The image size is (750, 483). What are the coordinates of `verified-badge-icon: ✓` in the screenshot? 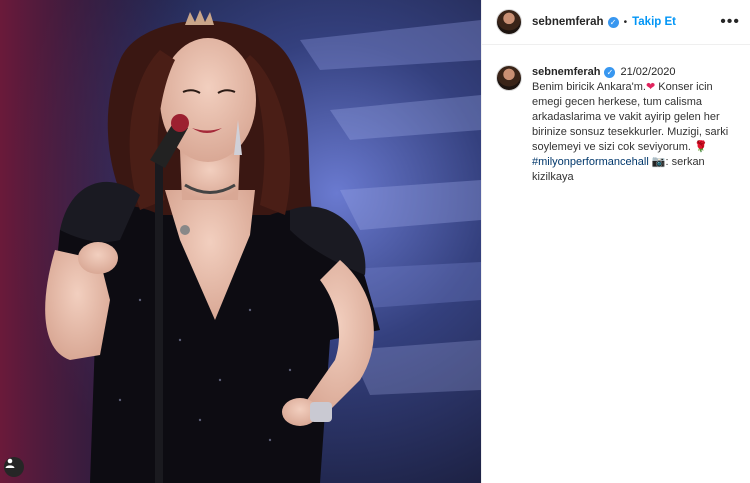 It's located at (613, 22).